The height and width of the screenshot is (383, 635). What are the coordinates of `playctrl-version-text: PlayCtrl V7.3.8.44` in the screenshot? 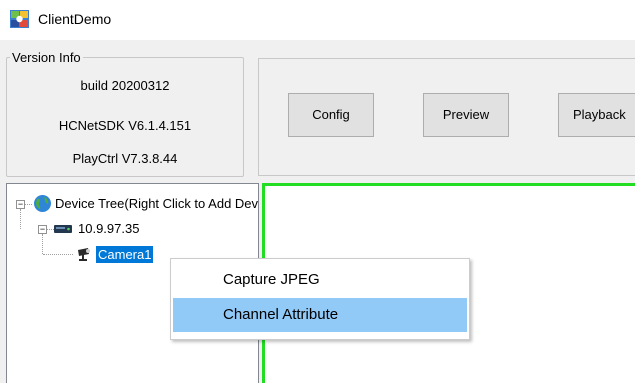 It's located at (125, 158).